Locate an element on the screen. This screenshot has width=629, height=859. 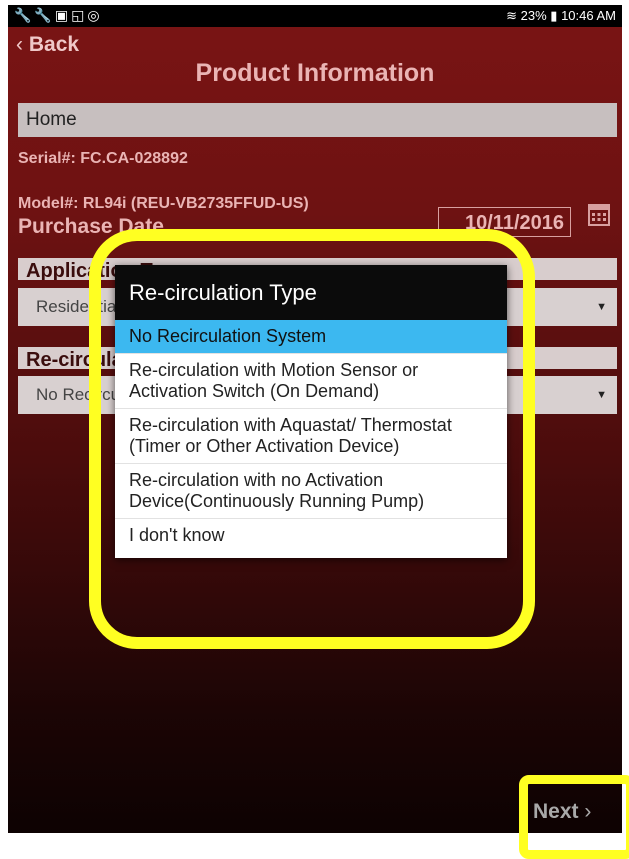
status-icons: 🔧🔧▣◱◎ is located at coordinates (58, 15).